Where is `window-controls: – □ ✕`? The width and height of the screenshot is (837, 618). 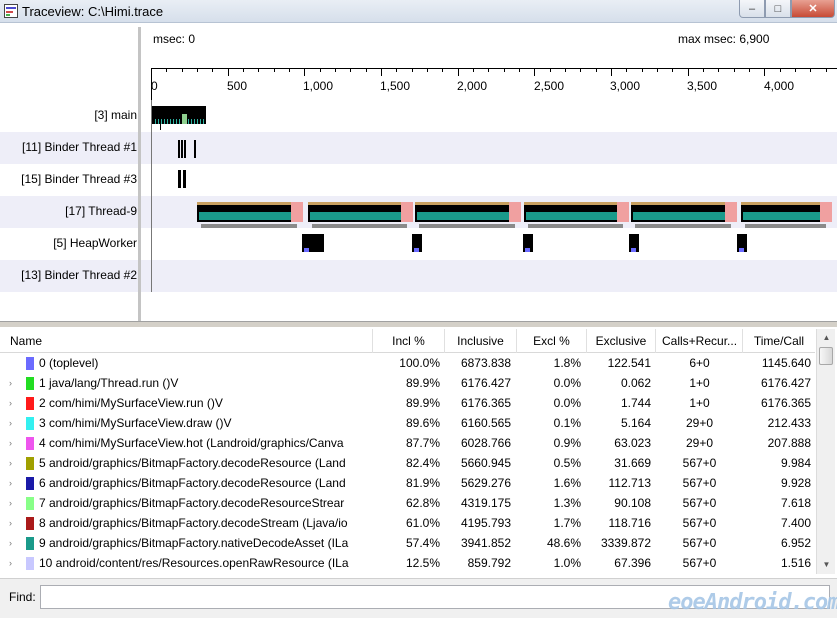 window-controls: – □ ✕ is located at coordinates (787, 9).